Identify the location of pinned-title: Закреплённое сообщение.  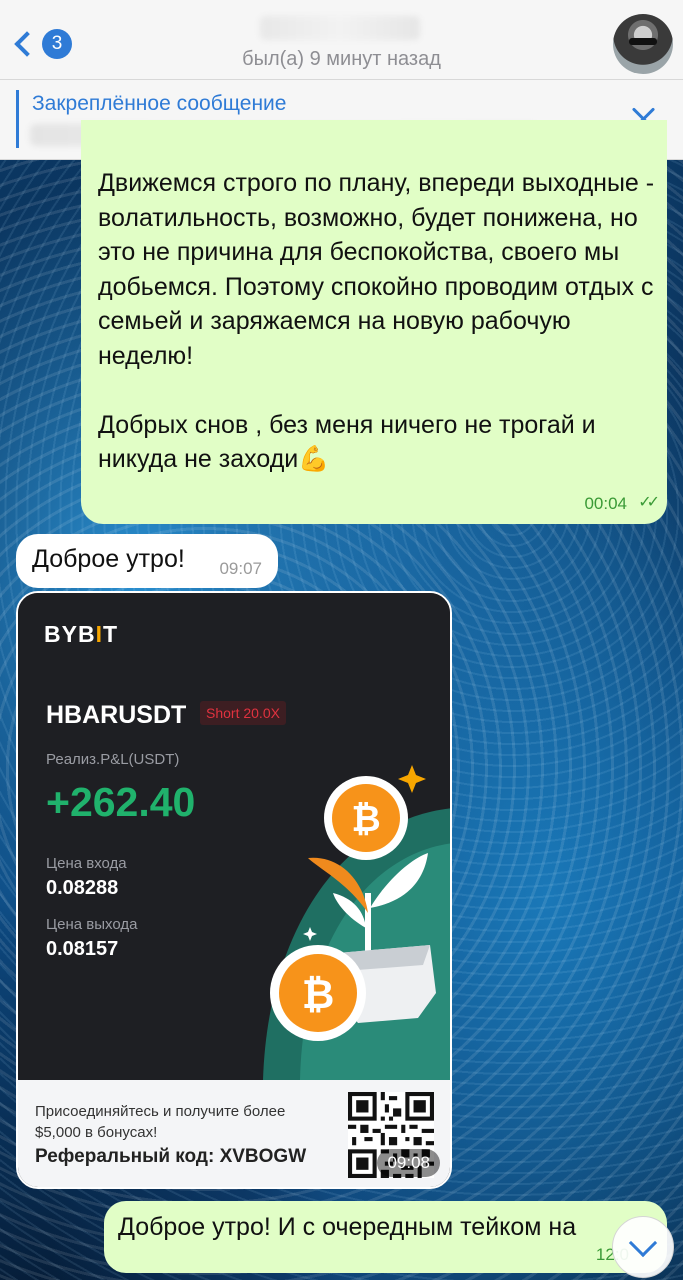
(159, 103).